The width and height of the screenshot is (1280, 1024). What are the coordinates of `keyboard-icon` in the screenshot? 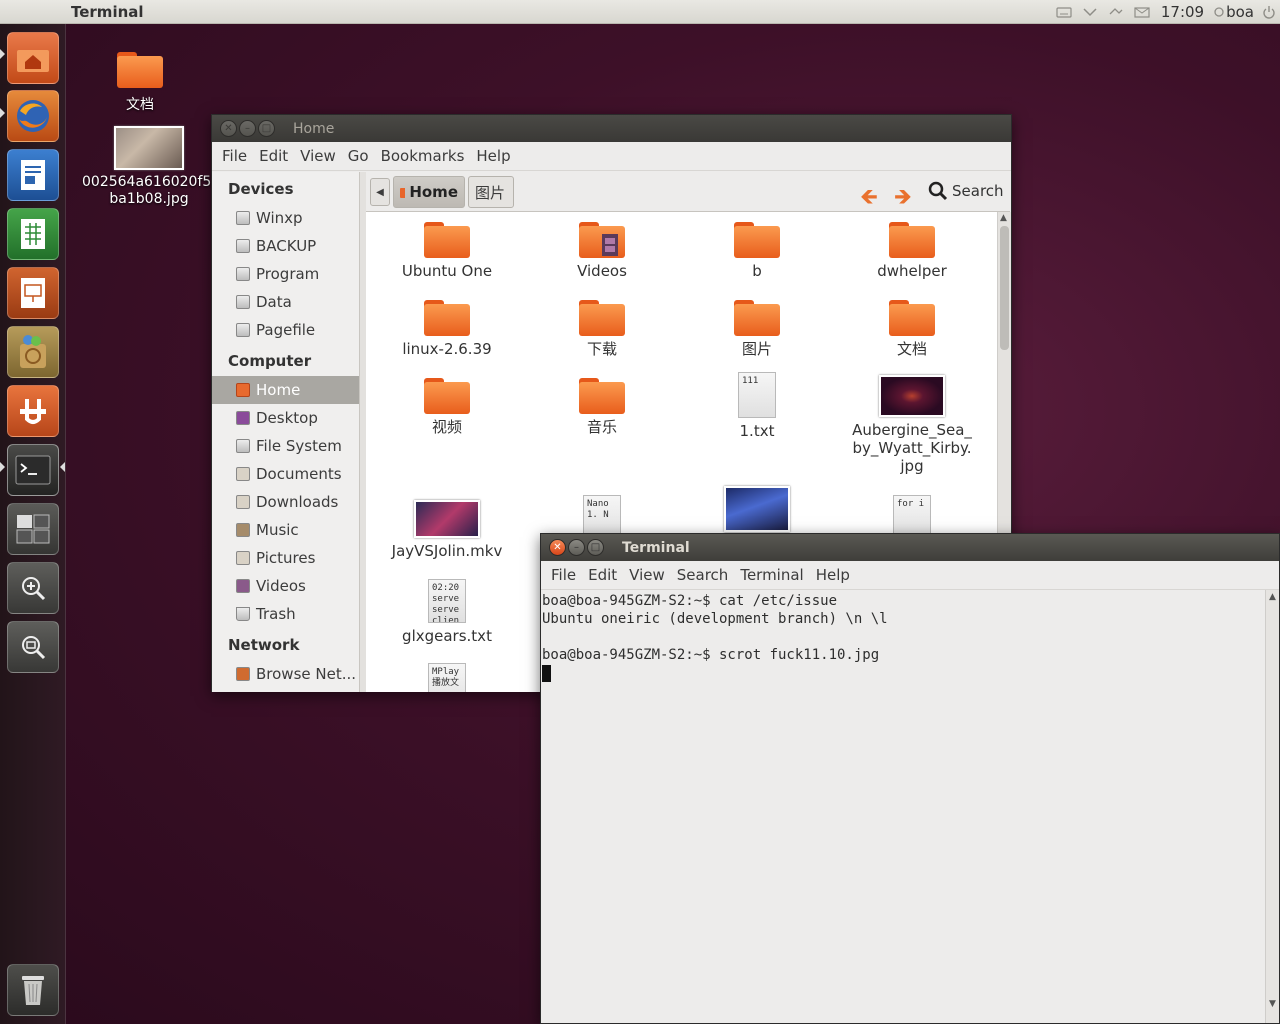 It's located at (1064, 12).